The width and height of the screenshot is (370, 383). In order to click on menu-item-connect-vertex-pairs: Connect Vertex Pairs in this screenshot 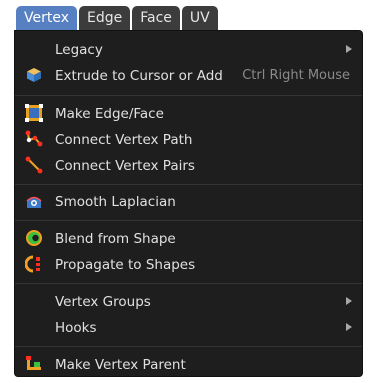, I will do `click(188, 165)`.